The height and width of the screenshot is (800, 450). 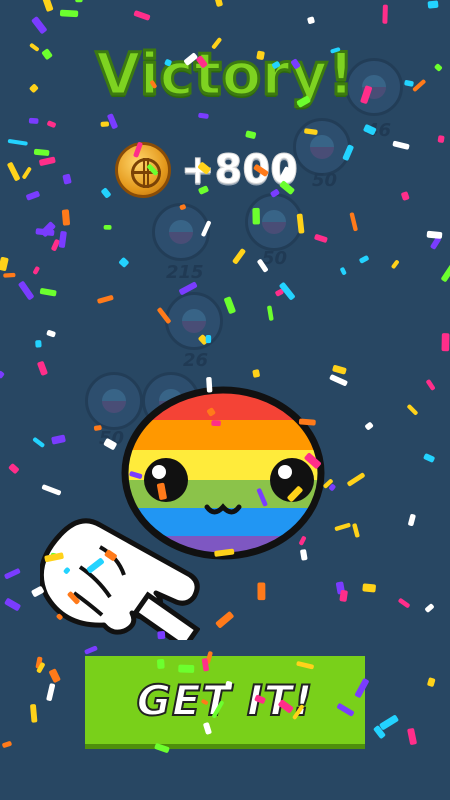 I want to click on reward-prefix: +, so click(x=198, y=170).